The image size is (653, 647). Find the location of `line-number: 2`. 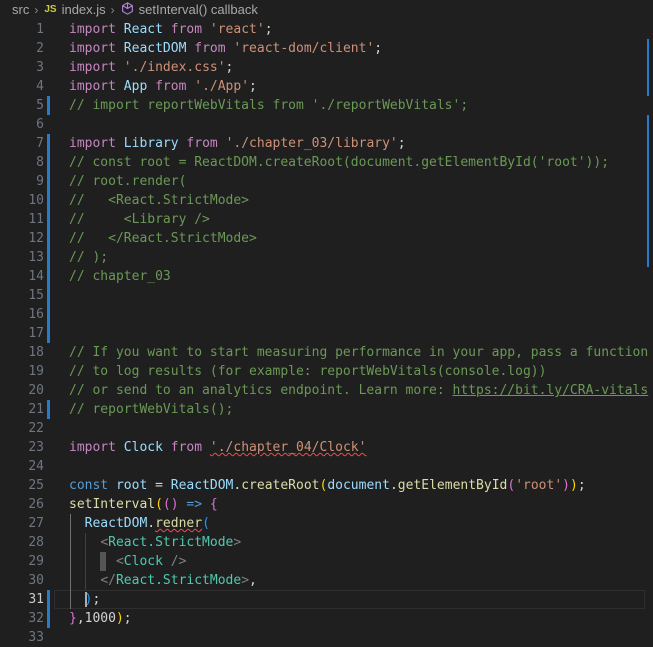

line-number: 2 is located at coordinates (40, 48).